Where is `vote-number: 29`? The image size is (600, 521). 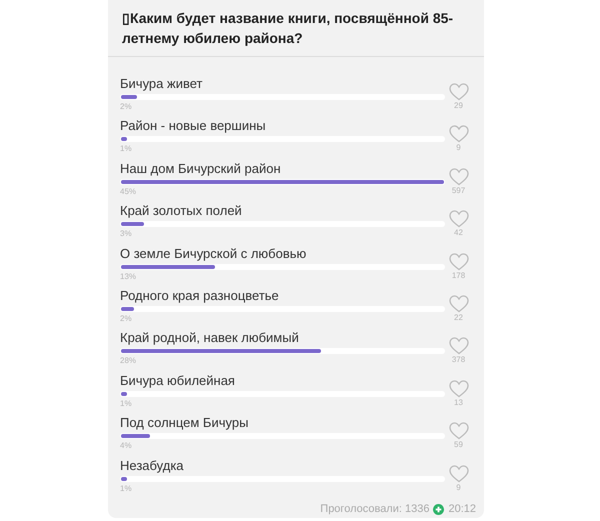
vote-number: 29 is located at coordinates (458, 106).